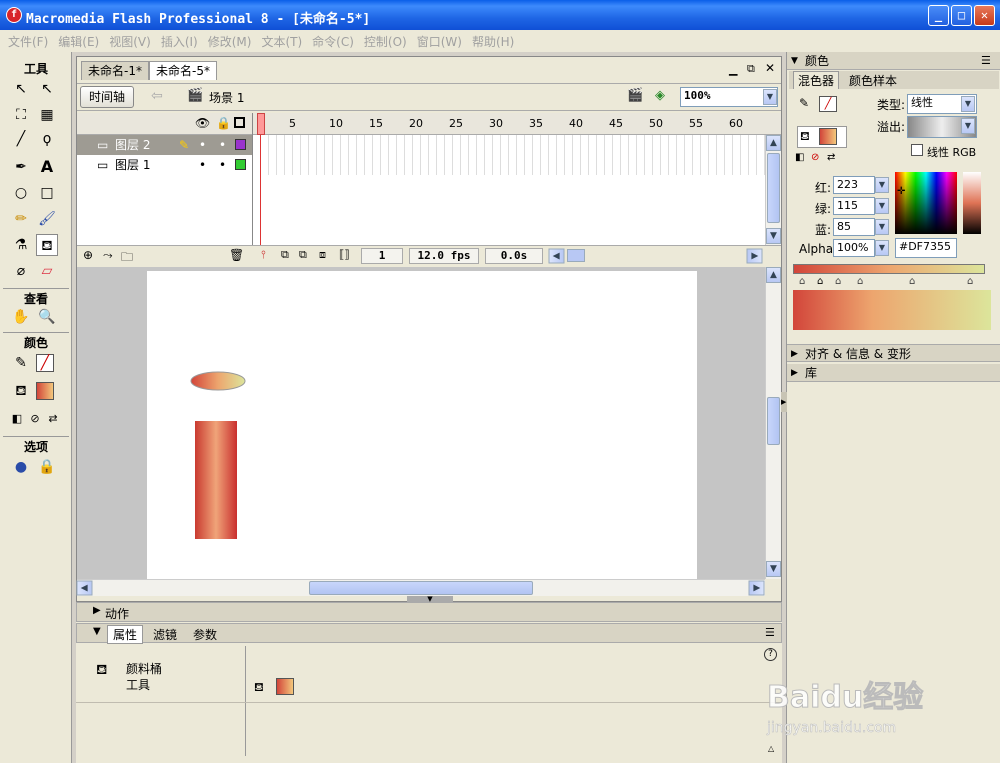  What do you see at coordinates (216, 480) in the screenshot?
I see `rectangle-shape` at bounding box center [216, 480].